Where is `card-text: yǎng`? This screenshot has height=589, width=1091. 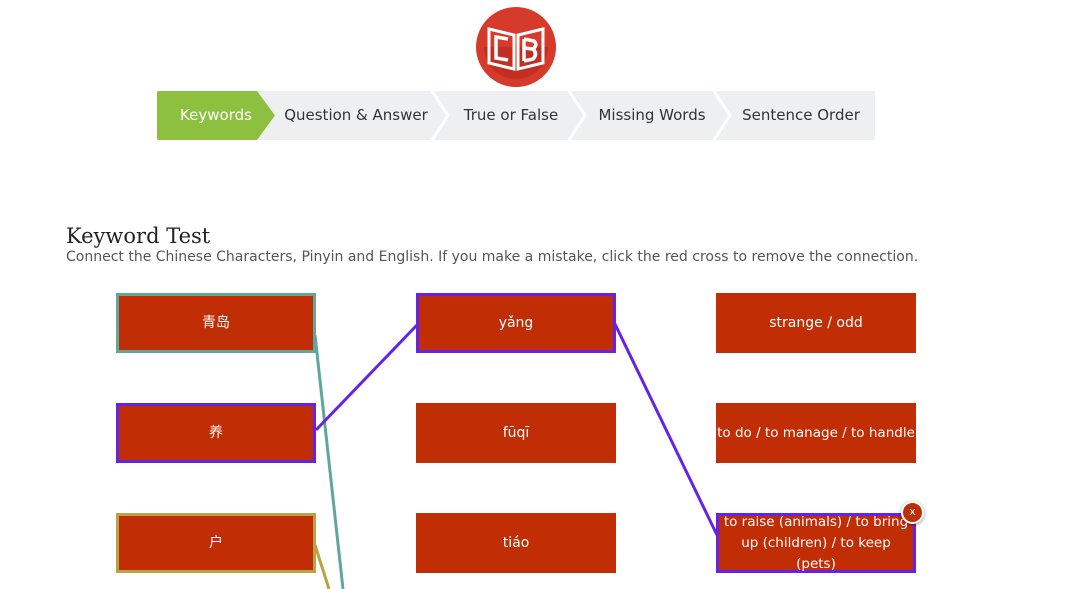
card-text: yǎng is located at coordinates (516, 322).